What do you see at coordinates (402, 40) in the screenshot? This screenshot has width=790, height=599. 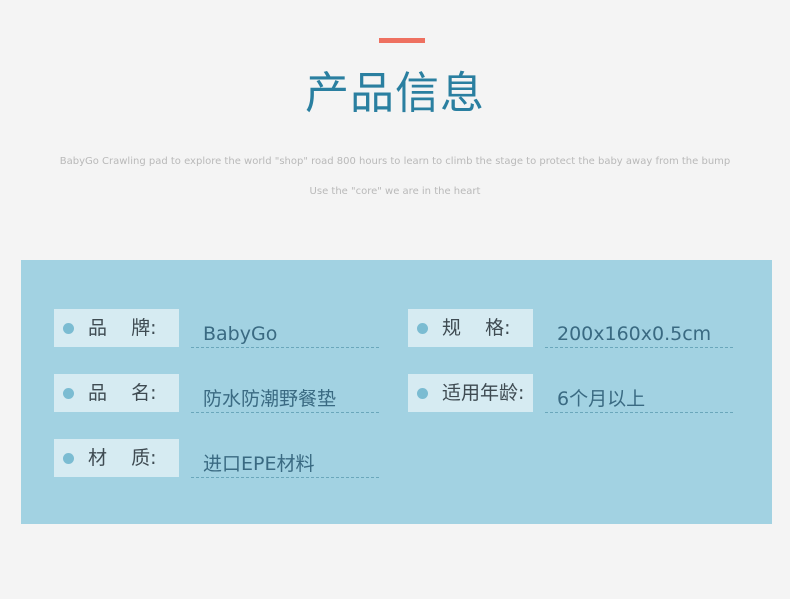 I see `accent-bar` at bounding box center [402, 40].